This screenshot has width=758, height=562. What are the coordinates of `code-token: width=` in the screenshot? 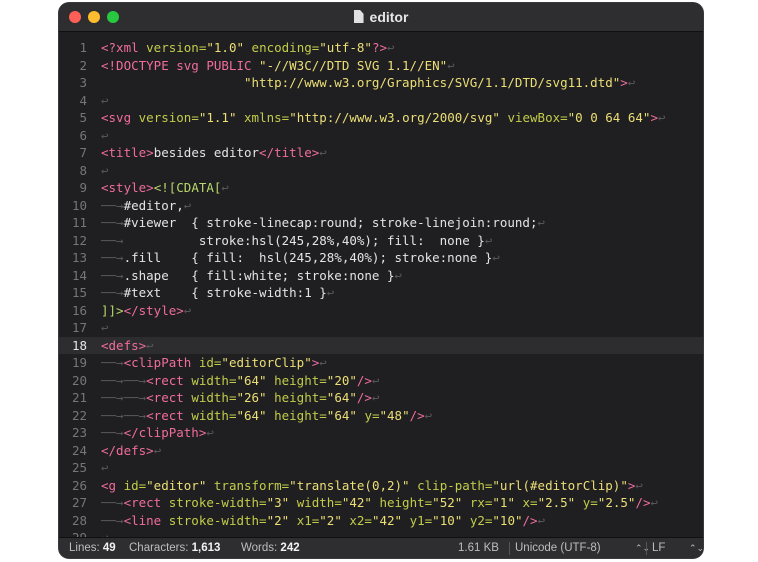 It's located at (214, 380).